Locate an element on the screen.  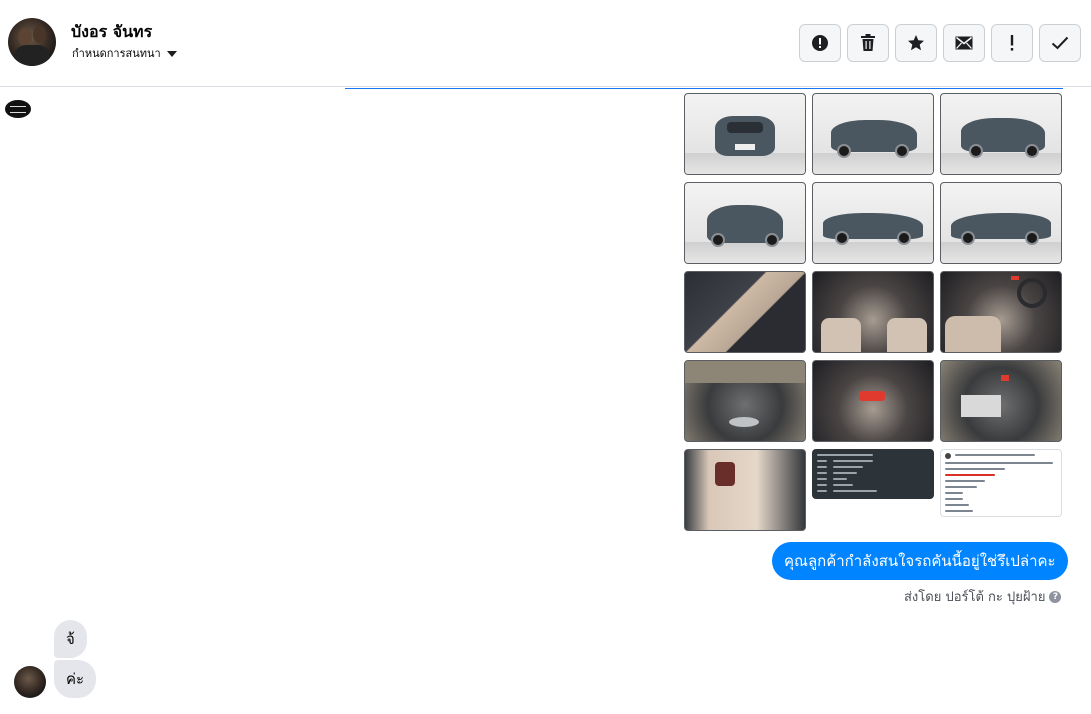
check-icon is located at coordinates (1060, 43).